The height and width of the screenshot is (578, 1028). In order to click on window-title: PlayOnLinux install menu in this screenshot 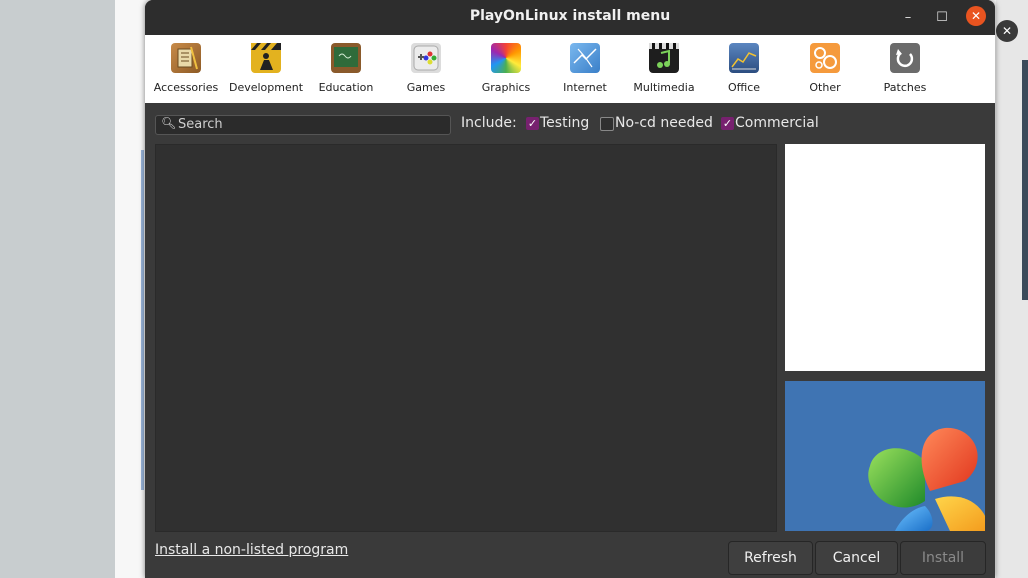, I will do `click(570, 16)`.